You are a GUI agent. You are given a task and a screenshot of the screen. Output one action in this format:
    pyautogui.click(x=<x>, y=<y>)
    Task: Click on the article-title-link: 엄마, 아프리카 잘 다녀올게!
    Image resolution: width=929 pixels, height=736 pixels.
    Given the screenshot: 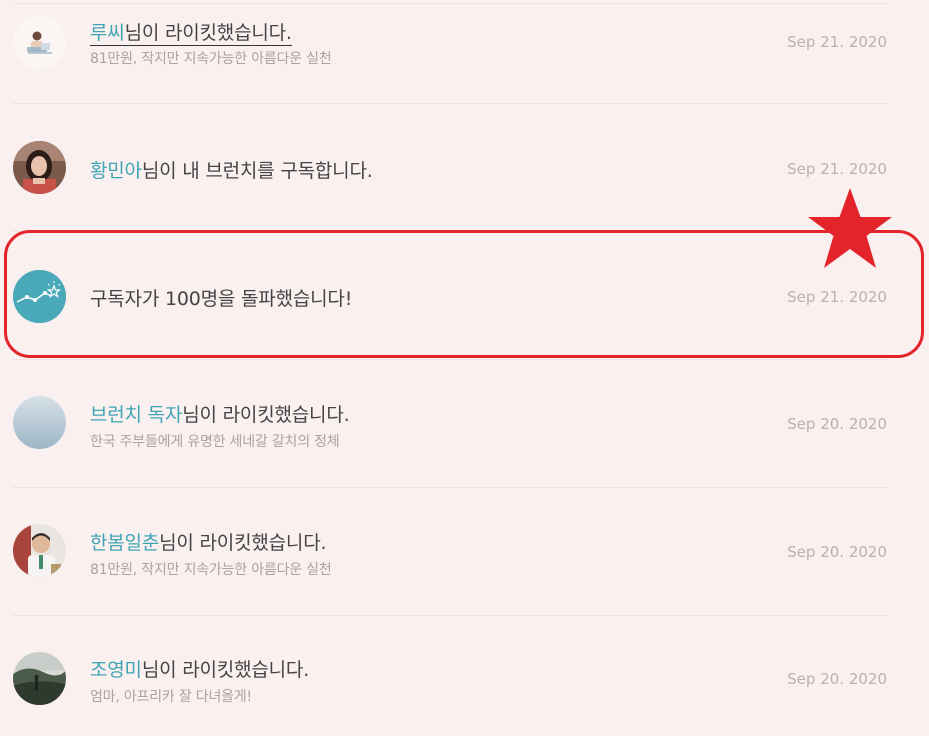 What is the action you would take?
    pyautogui.click(x=171, y=696)
    